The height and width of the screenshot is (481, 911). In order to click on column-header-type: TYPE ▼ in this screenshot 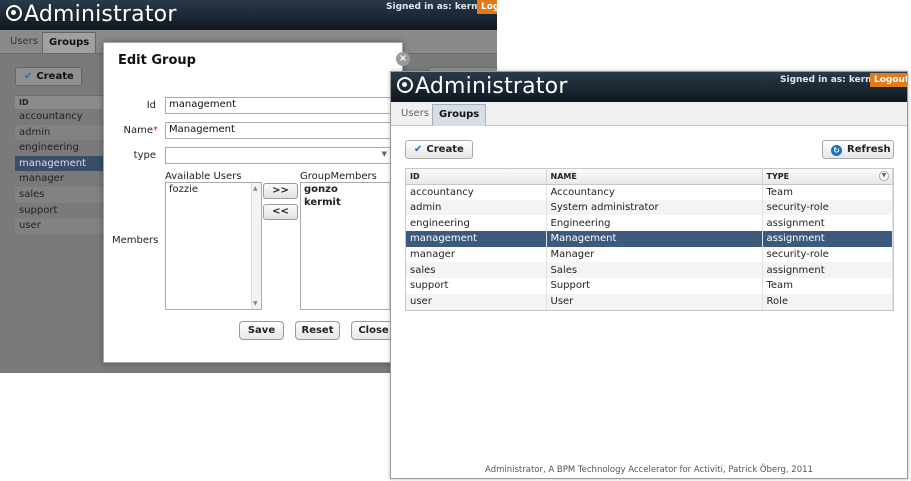, I will do `click(827, 177)`.